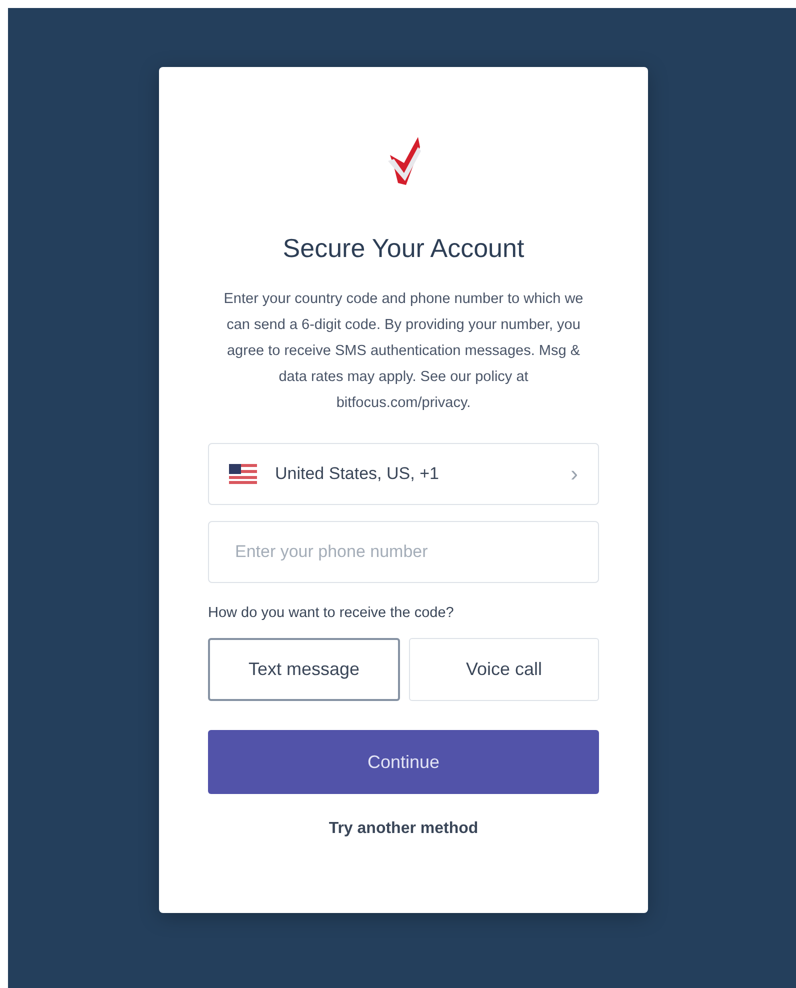  What do you see at coordinates (403, 829) in the screenshot?
I see `try-another-method-link: Try another method` at bounding box center [403, 829].